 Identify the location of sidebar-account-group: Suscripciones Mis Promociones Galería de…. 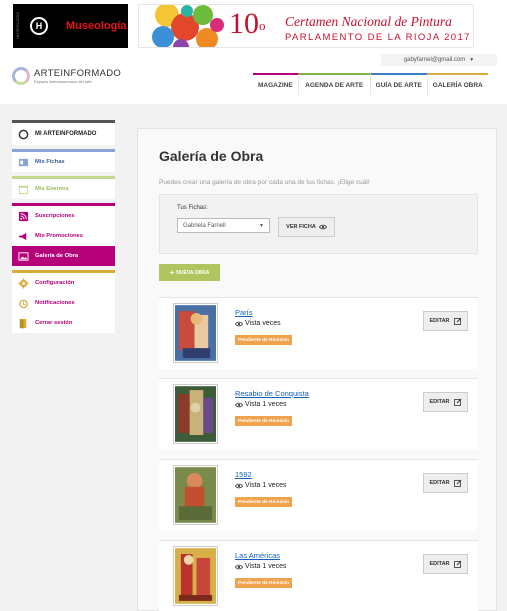
(63, 234).